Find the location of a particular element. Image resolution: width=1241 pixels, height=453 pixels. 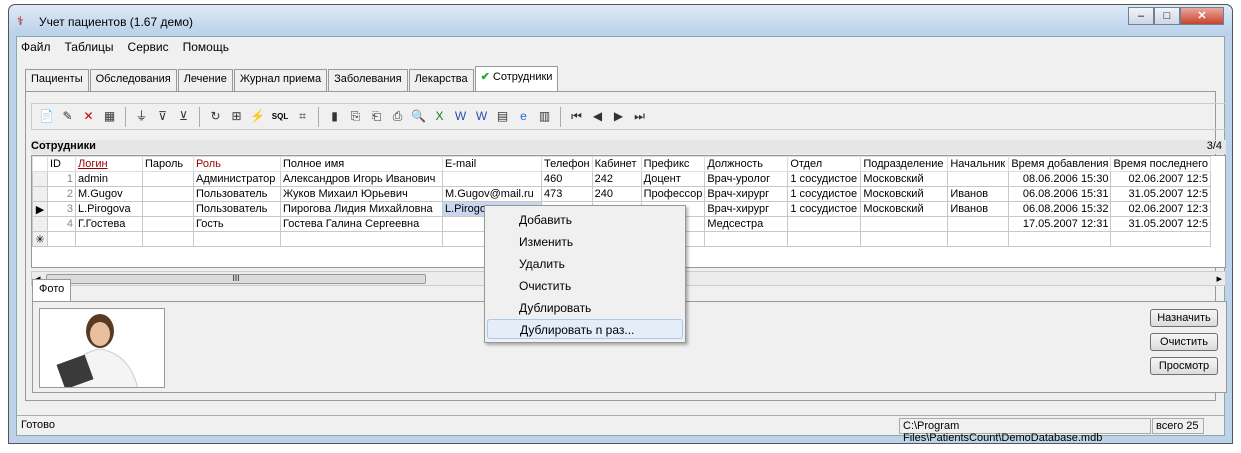

table-cell: 02.06.2007 12:5 is located at coordinates (1160, 179).